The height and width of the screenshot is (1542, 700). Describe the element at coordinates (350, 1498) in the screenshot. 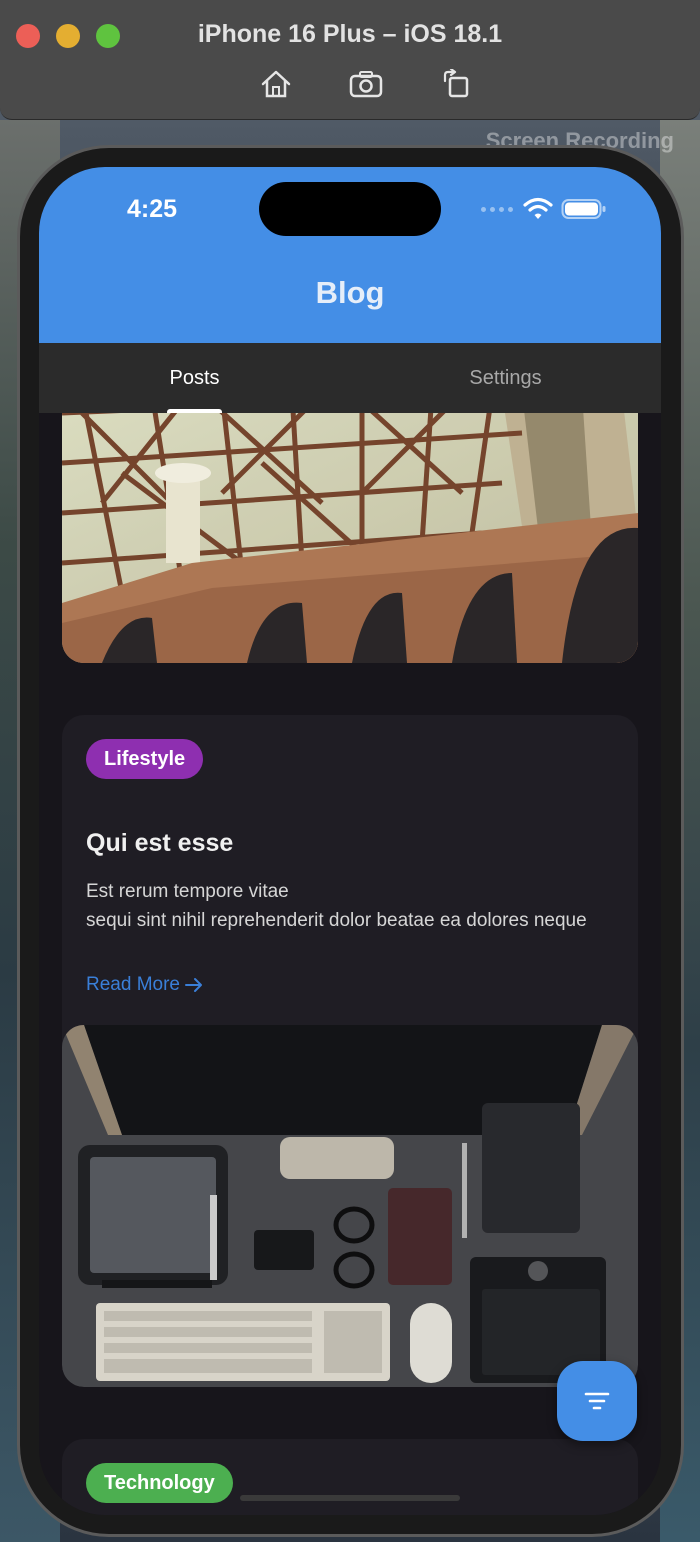

I see `home-indicator` at that location.